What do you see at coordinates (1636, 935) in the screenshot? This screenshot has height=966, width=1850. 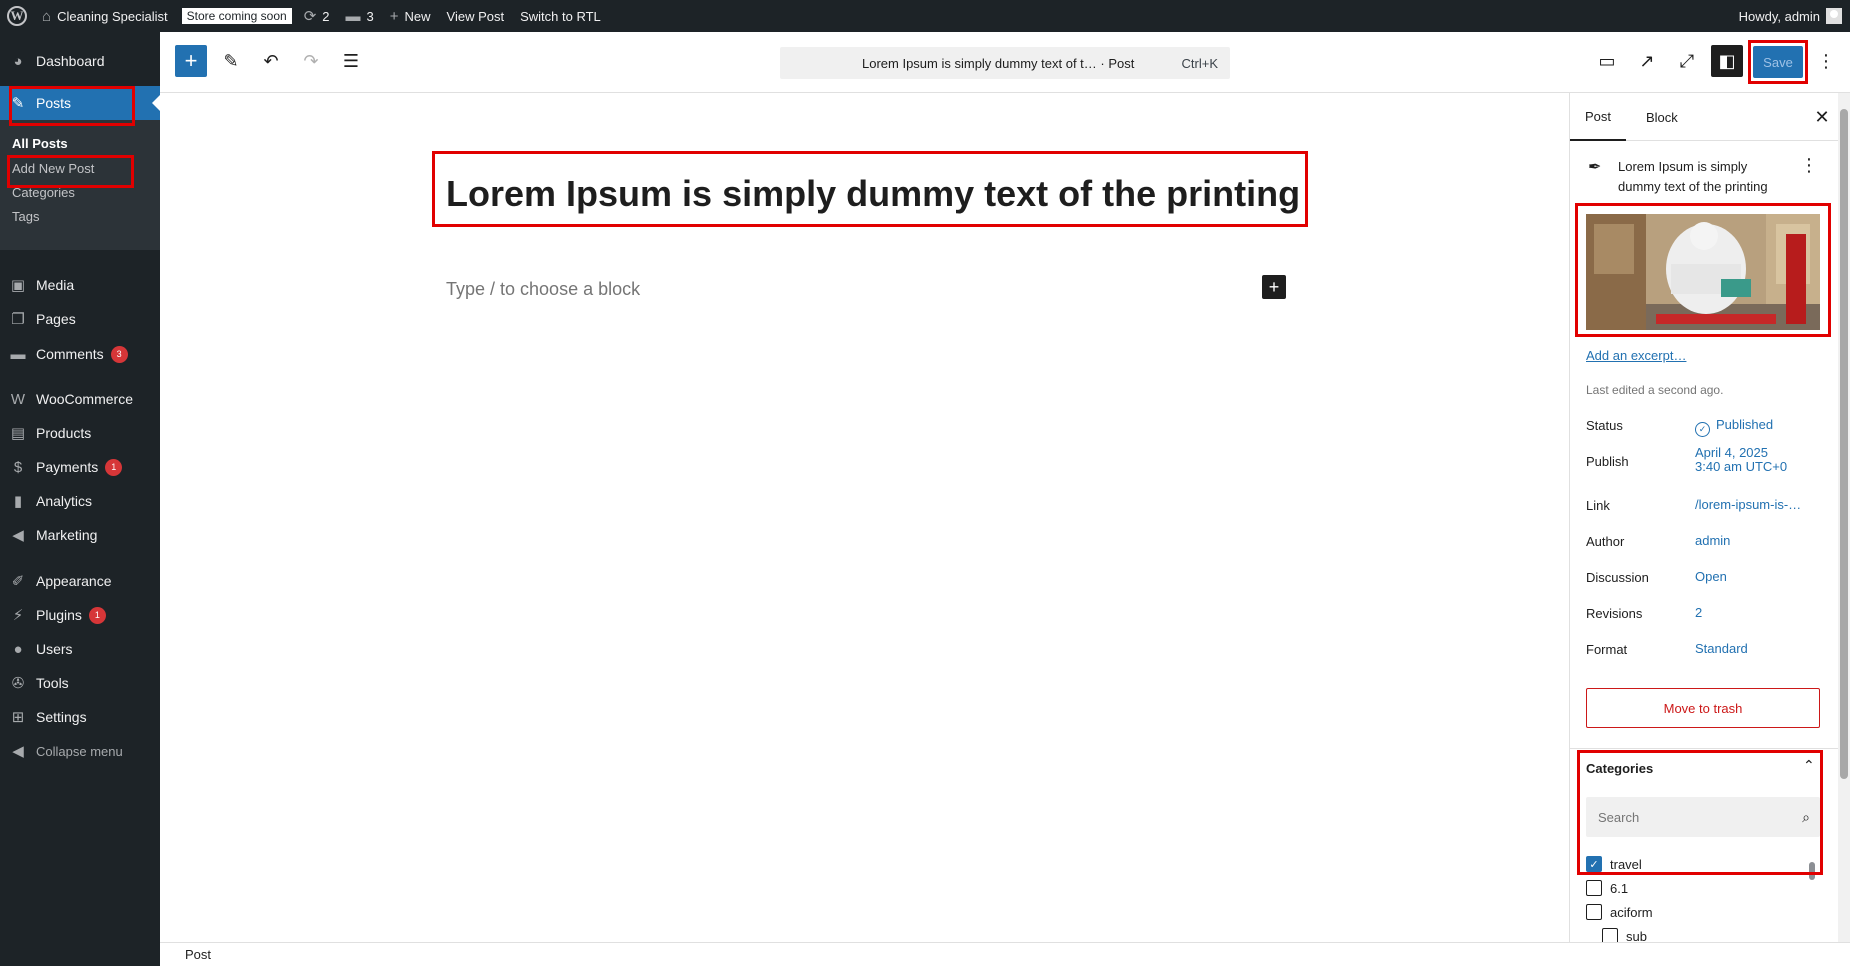 I see `category-label: sub` at bounding box center [1636, 935].